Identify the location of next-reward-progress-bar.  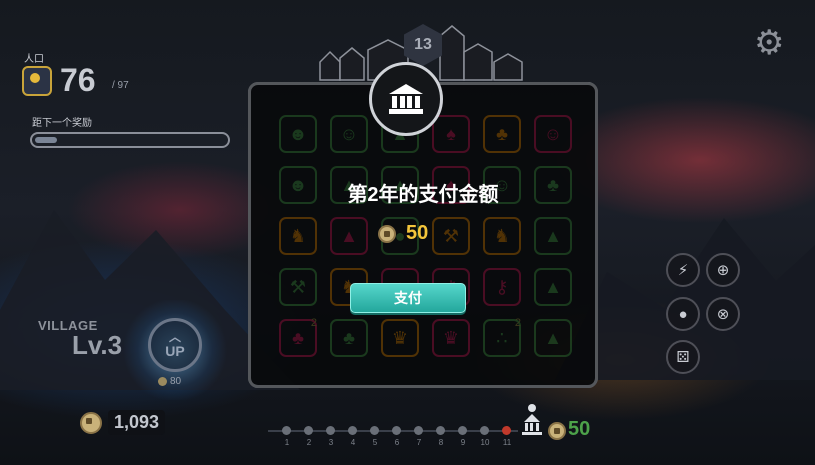
(130, 140).